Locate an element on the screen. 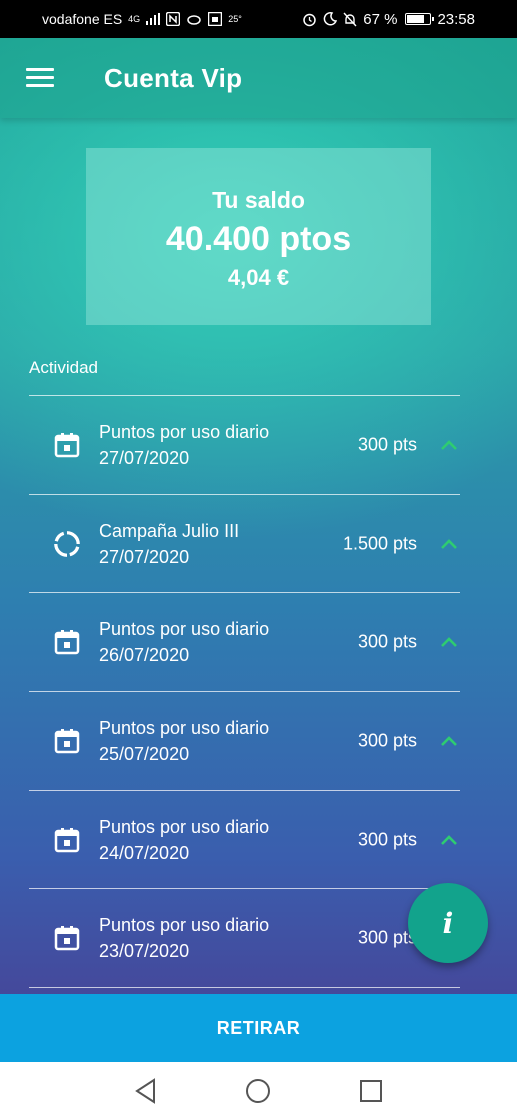 This screenshot has height=1120, width=517. list-item: Puntos por uso diario 23/07/2020 300 pts is located at coordinates (244, 939).